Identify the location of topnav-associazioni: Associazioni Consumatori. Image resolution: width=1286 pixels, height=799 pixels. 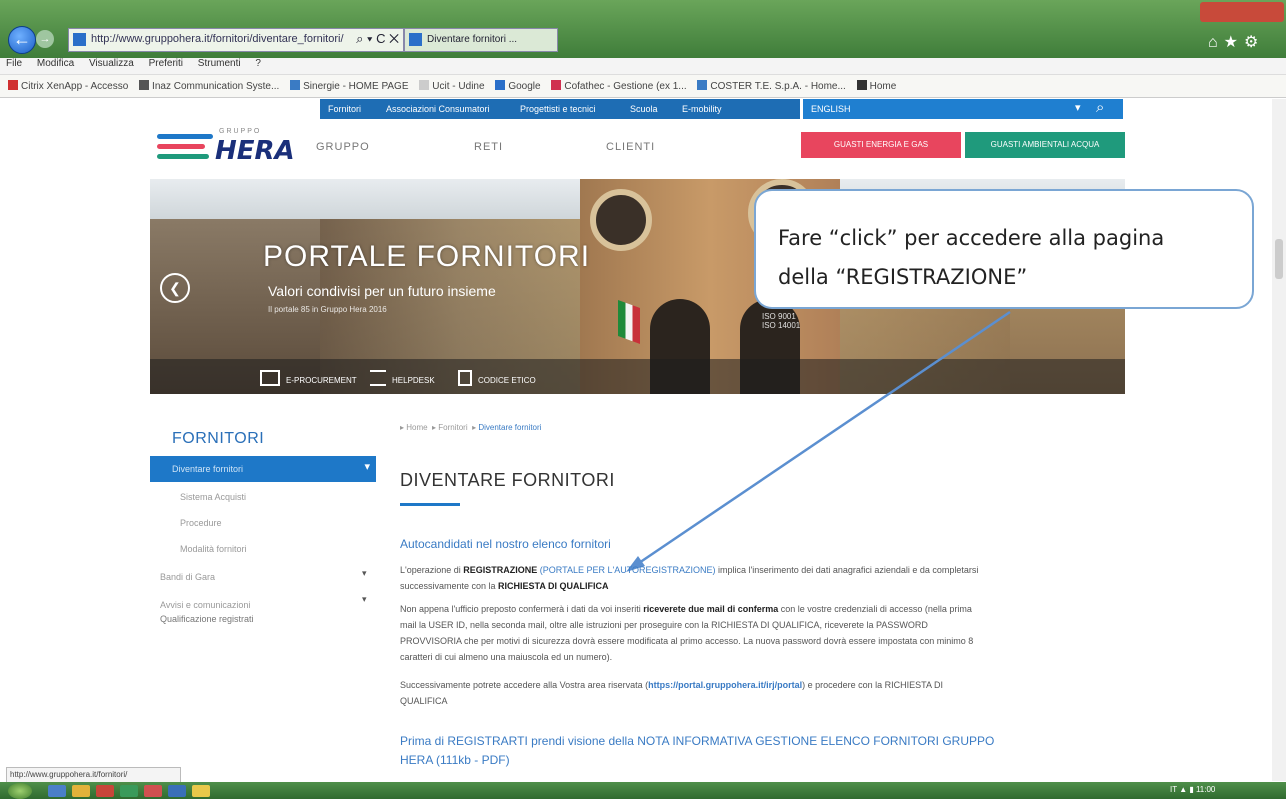
(438, 109).